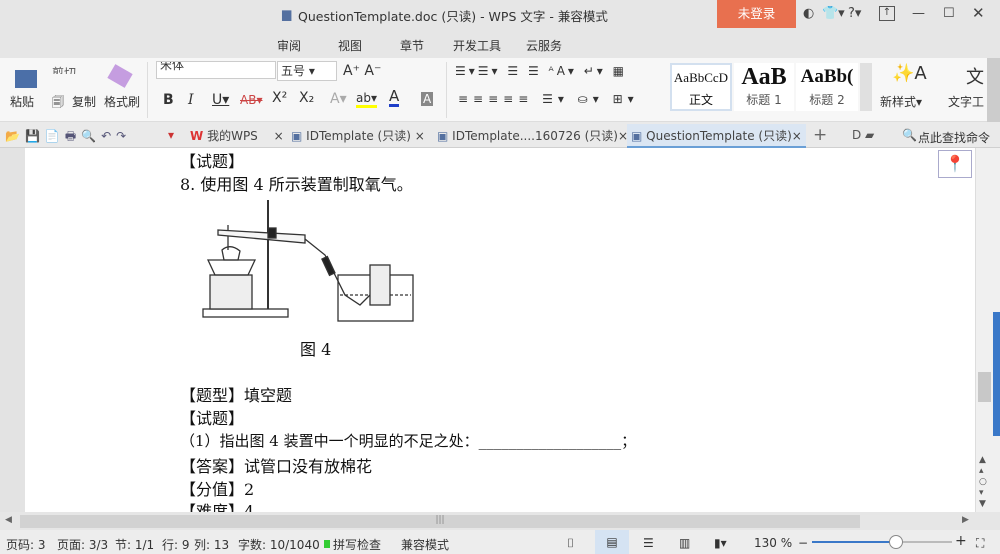 The height and width of the screenshot is (554, 1000). What do you see at coordinates (541, 71) in the screenshot?
I see `list-icons: ☰▾☰▾ ☰ ☰ ᴬA▾ ↵▾ ▦` at bounding box center [541, 71].